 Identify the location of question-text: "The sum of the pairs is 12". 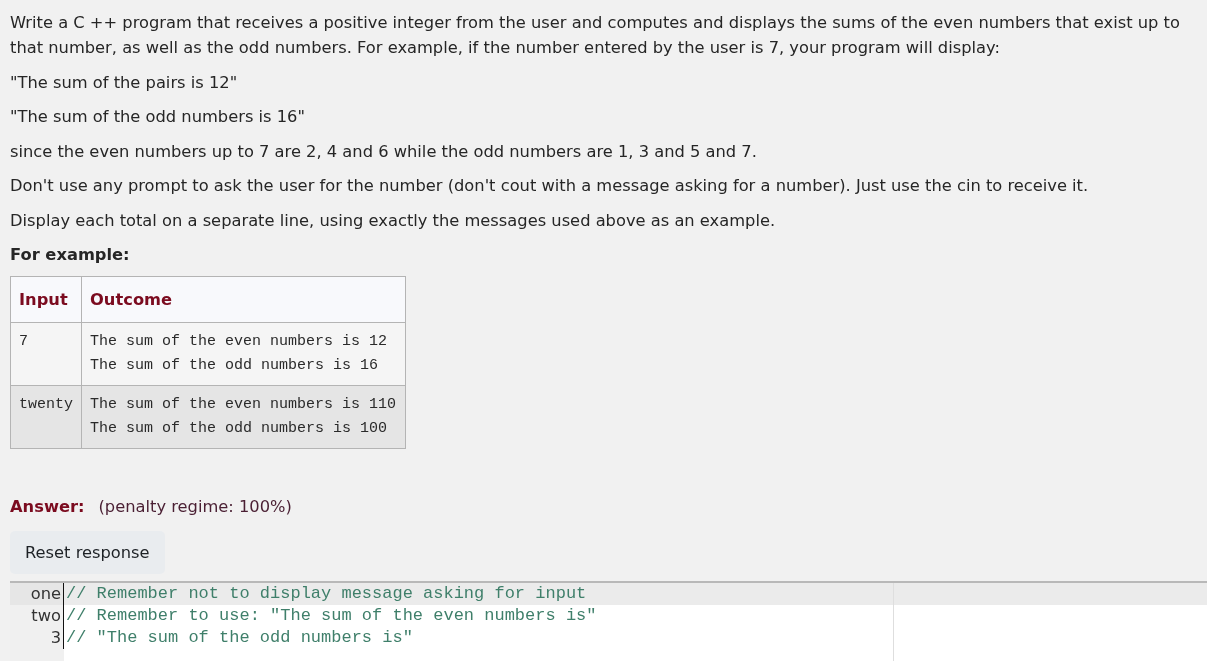
(124, 82).